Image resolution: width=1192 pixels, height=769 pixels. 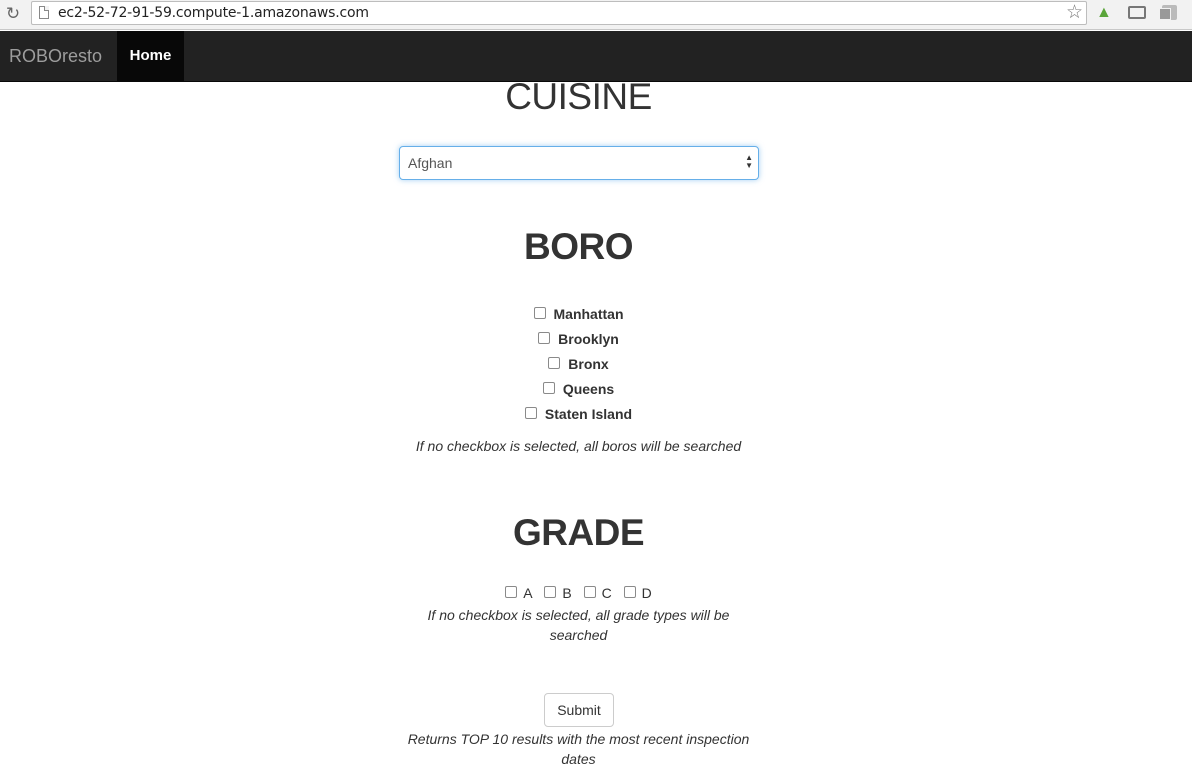 What do you see at coordinates (749, 161) in the screenshot?
I see `select-arrows-icon: ▲ ▼` at bounding box center [749, 161].